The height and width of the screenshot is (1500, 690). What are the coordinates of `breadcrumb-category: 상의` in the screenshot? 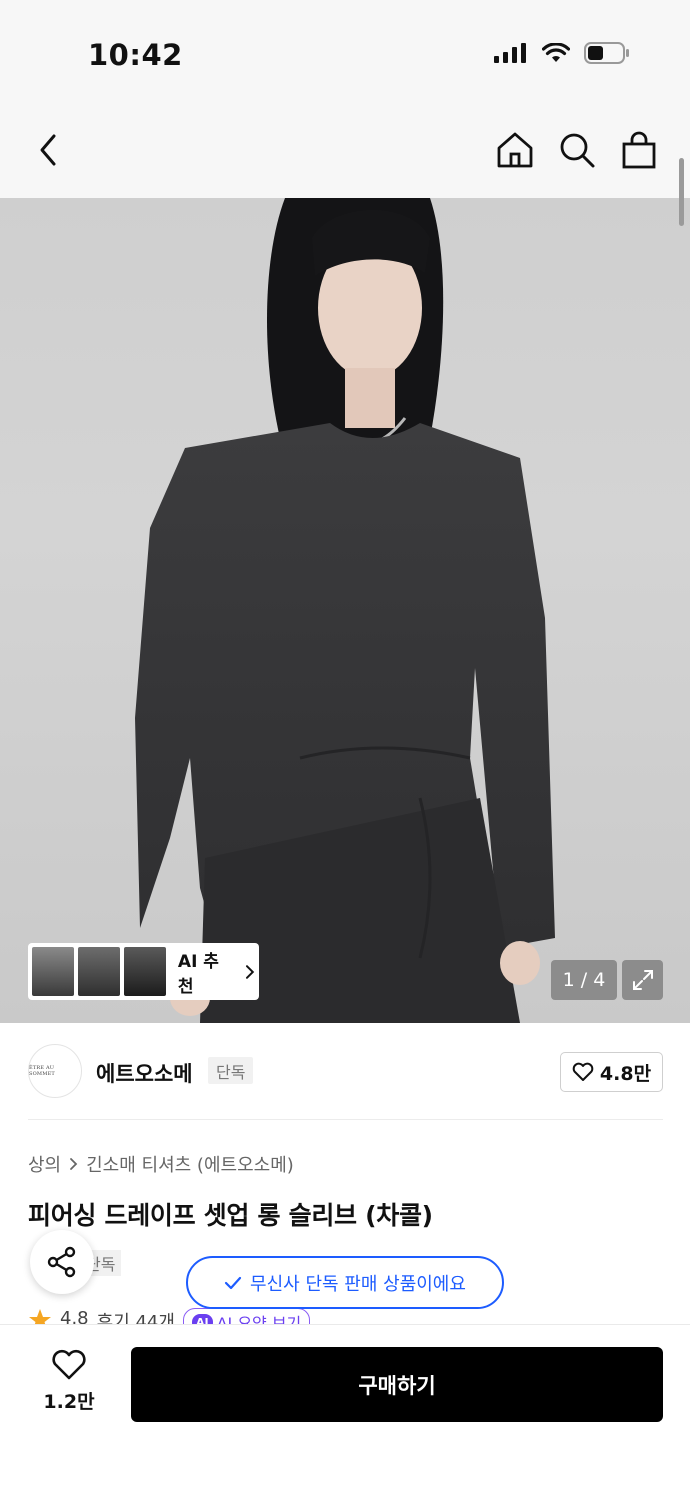 It's located at (44, 1164).